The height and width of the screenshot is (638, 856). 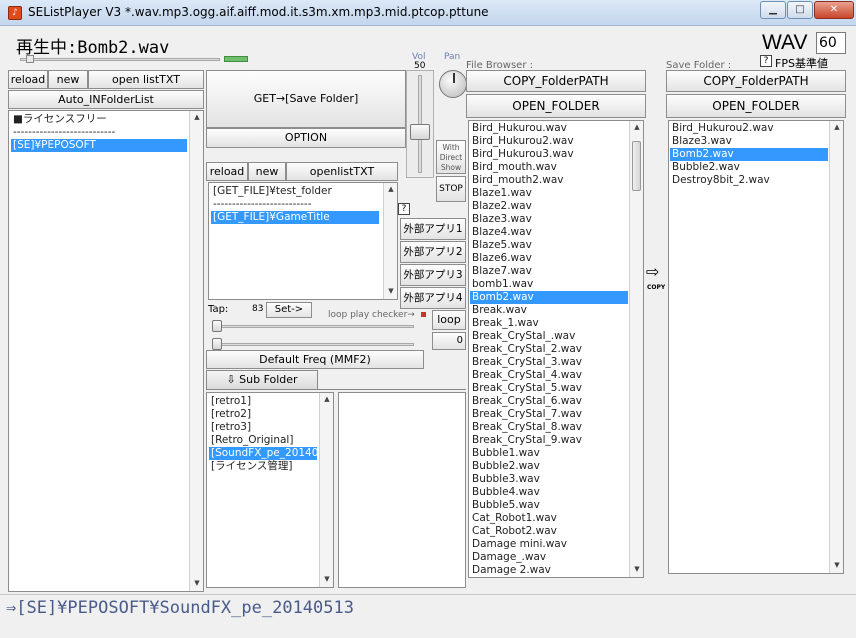 I want to click on list-item: ---------------------------, so click(x=99, y=132).